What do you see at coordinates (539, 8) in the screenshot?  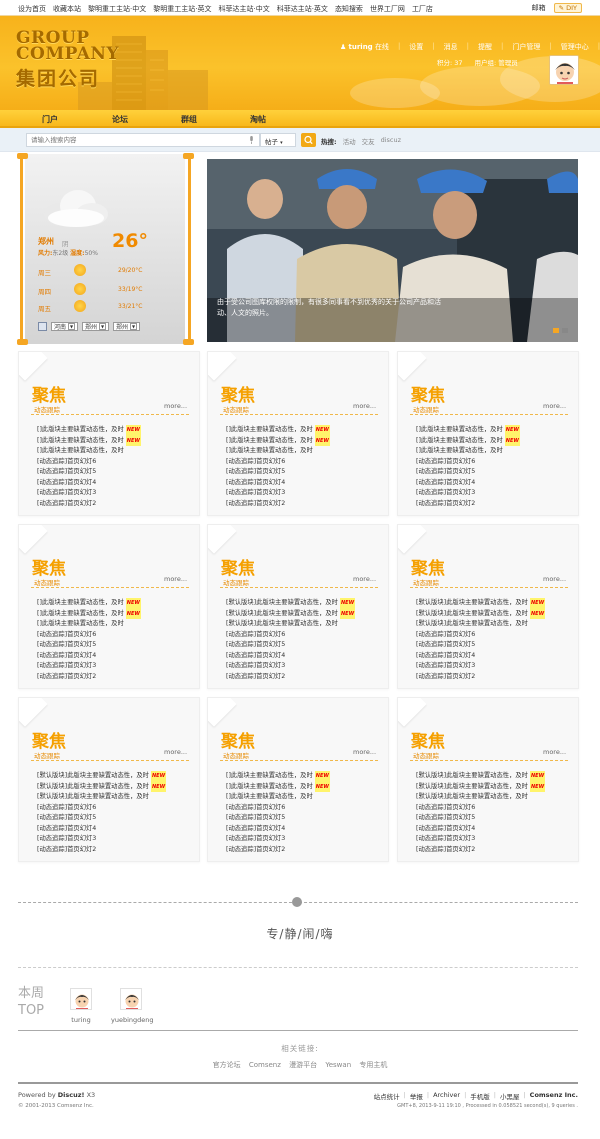 I see `mail-link: 邮箱` at bounding box center [539, 8].